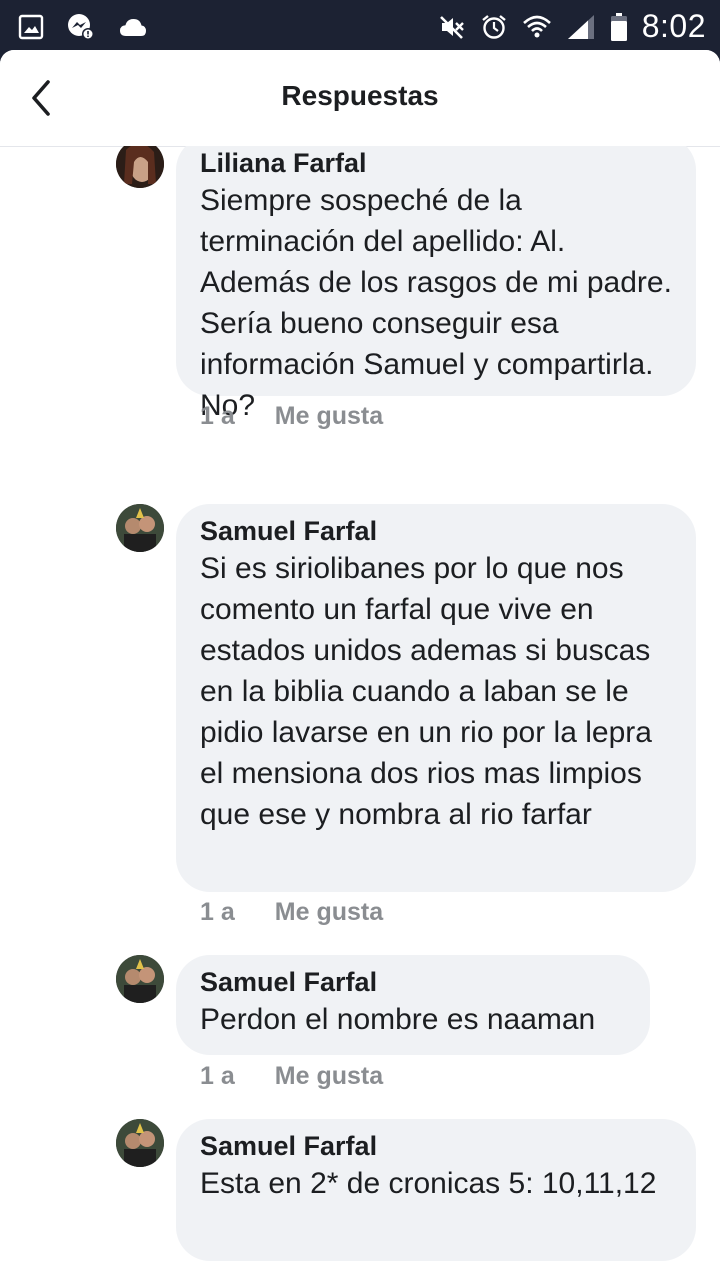  I want to click on status-time: 8:02, so click(673, 26).